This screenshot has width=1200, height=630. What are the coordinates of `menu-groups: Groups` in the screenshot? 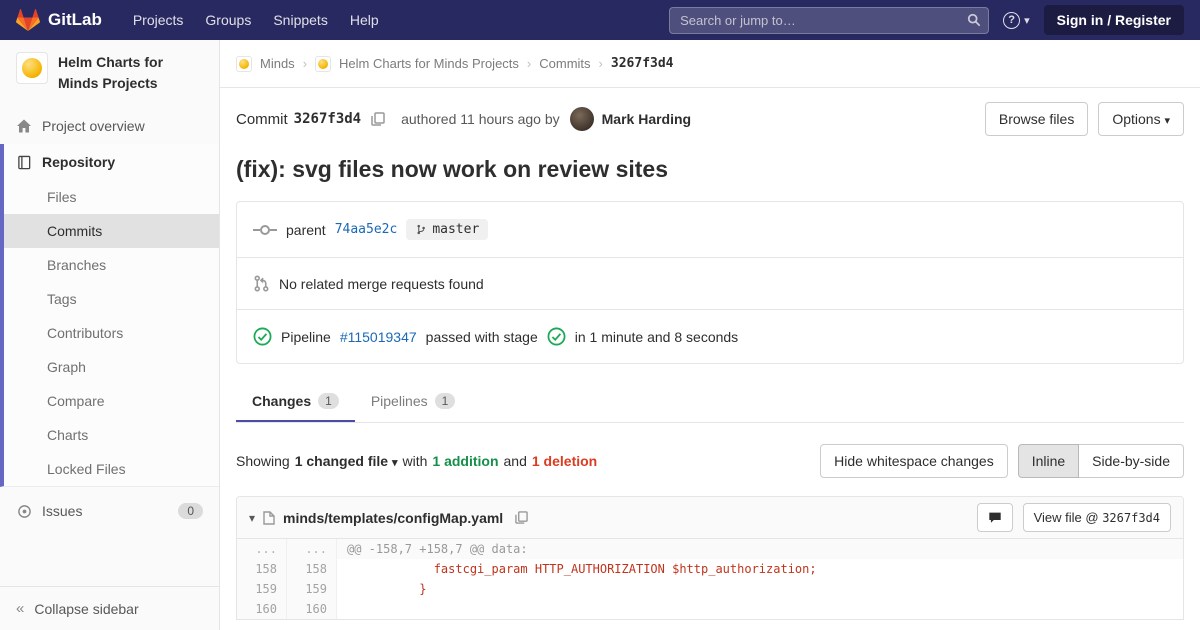 It's located at (228, 20).